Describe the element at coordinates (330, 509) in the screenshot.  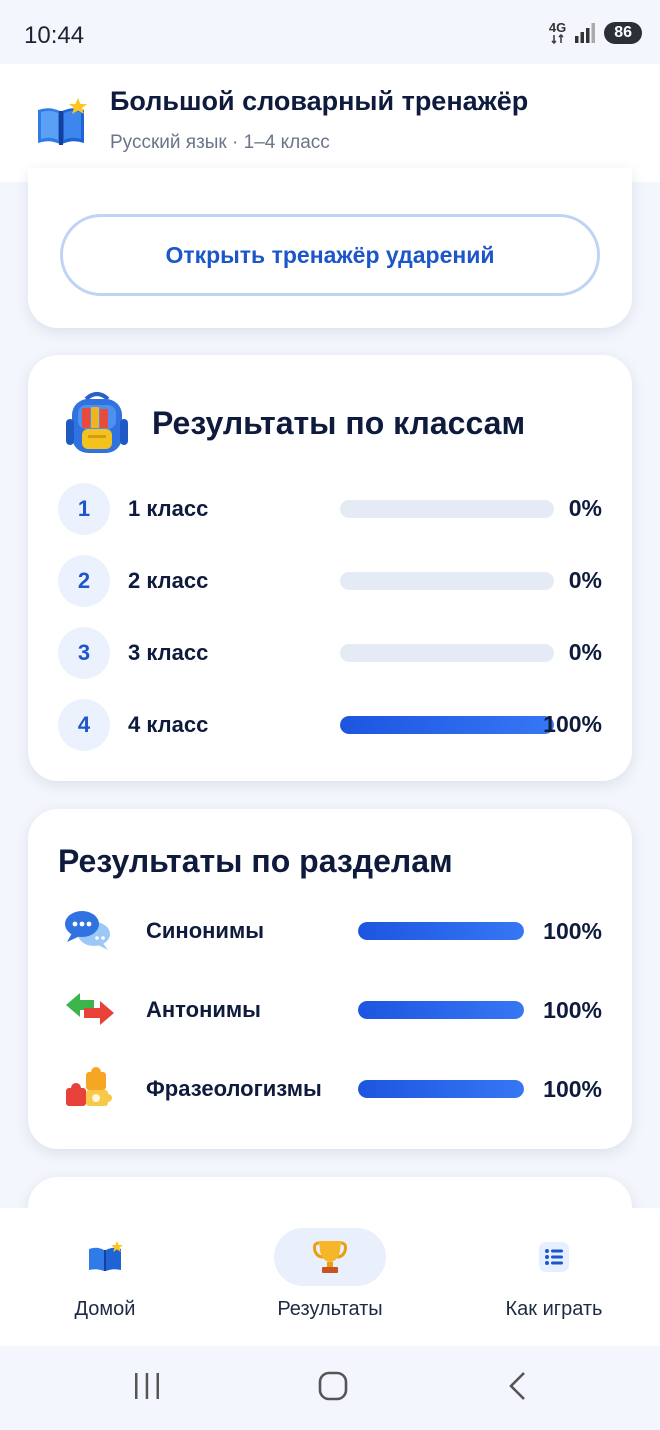
I see `class-row-1: 1 1 класс 0%` at that location.